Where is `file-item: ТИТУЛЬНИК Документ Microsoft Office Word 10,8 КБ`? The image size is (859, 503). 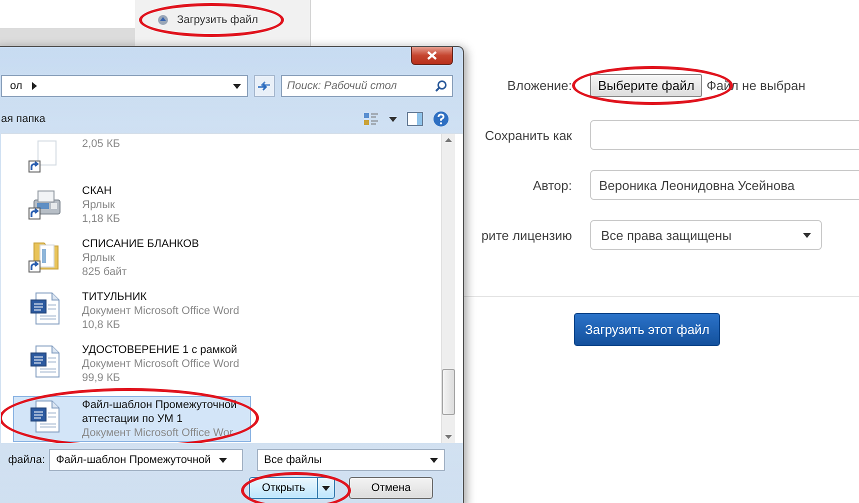
file-item: ТИТУЛЬНИК Документ Microsoft Office Word 10,8 КБ is located at coordinates (132, 311).